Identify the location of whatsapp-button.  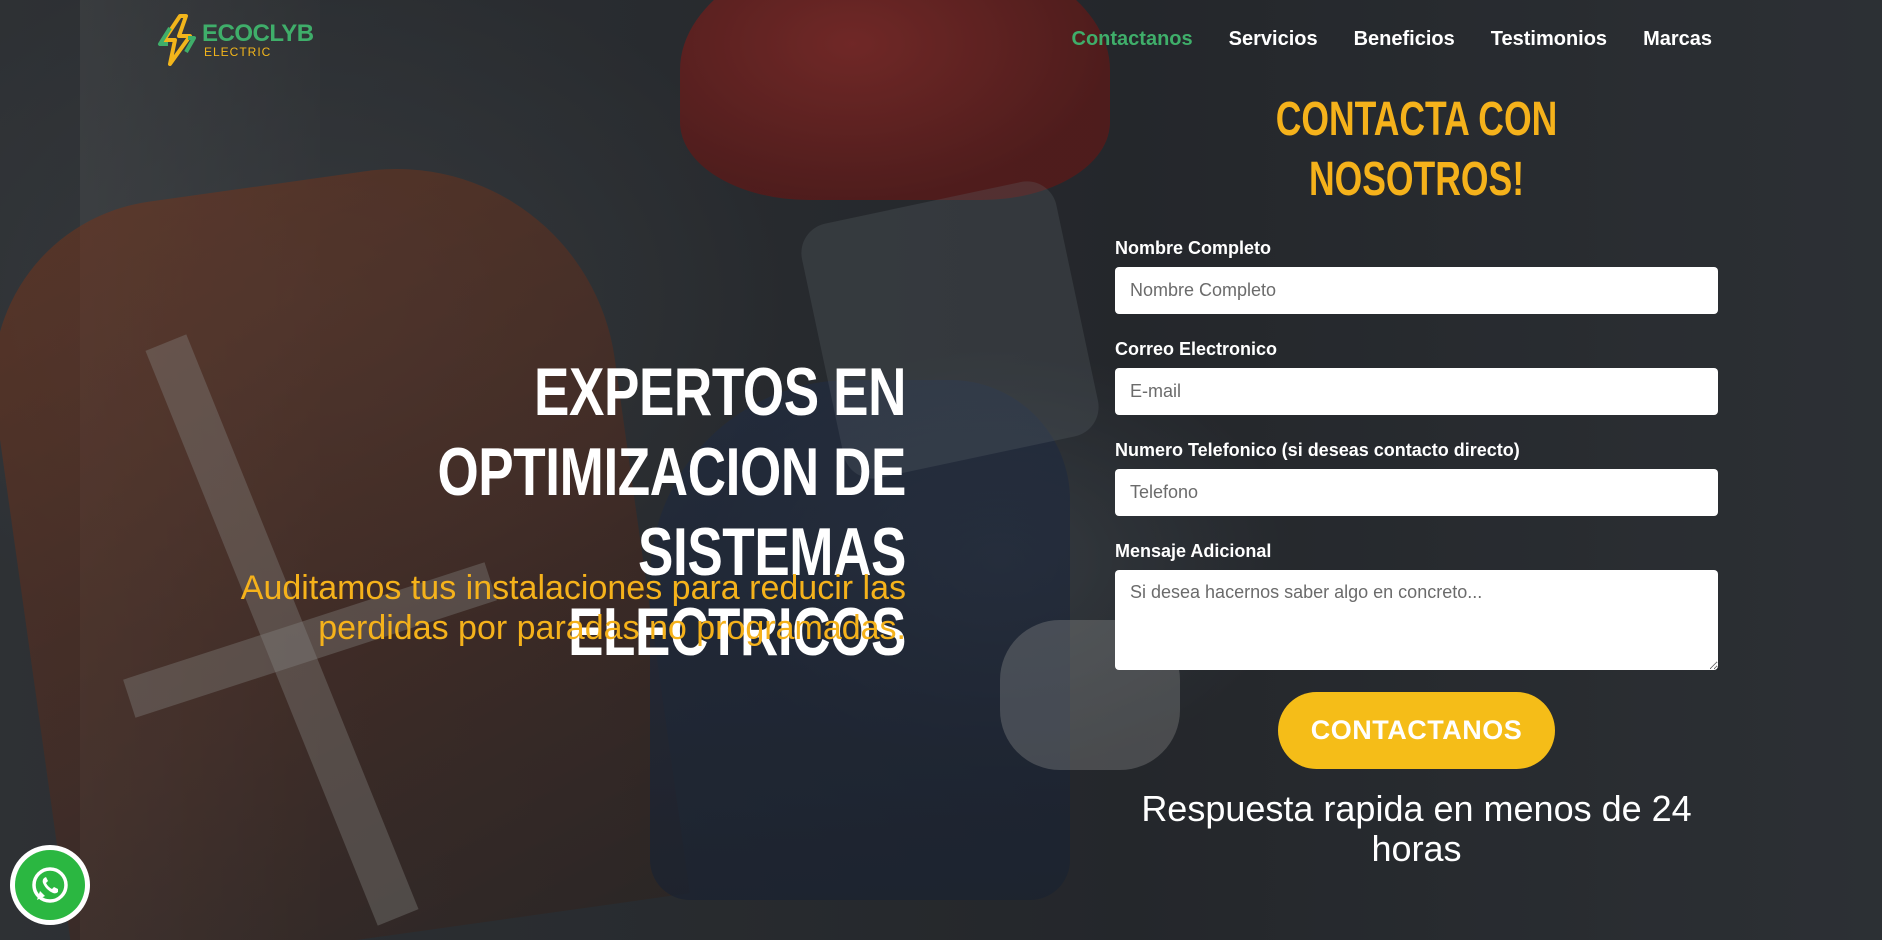
(50, 885).